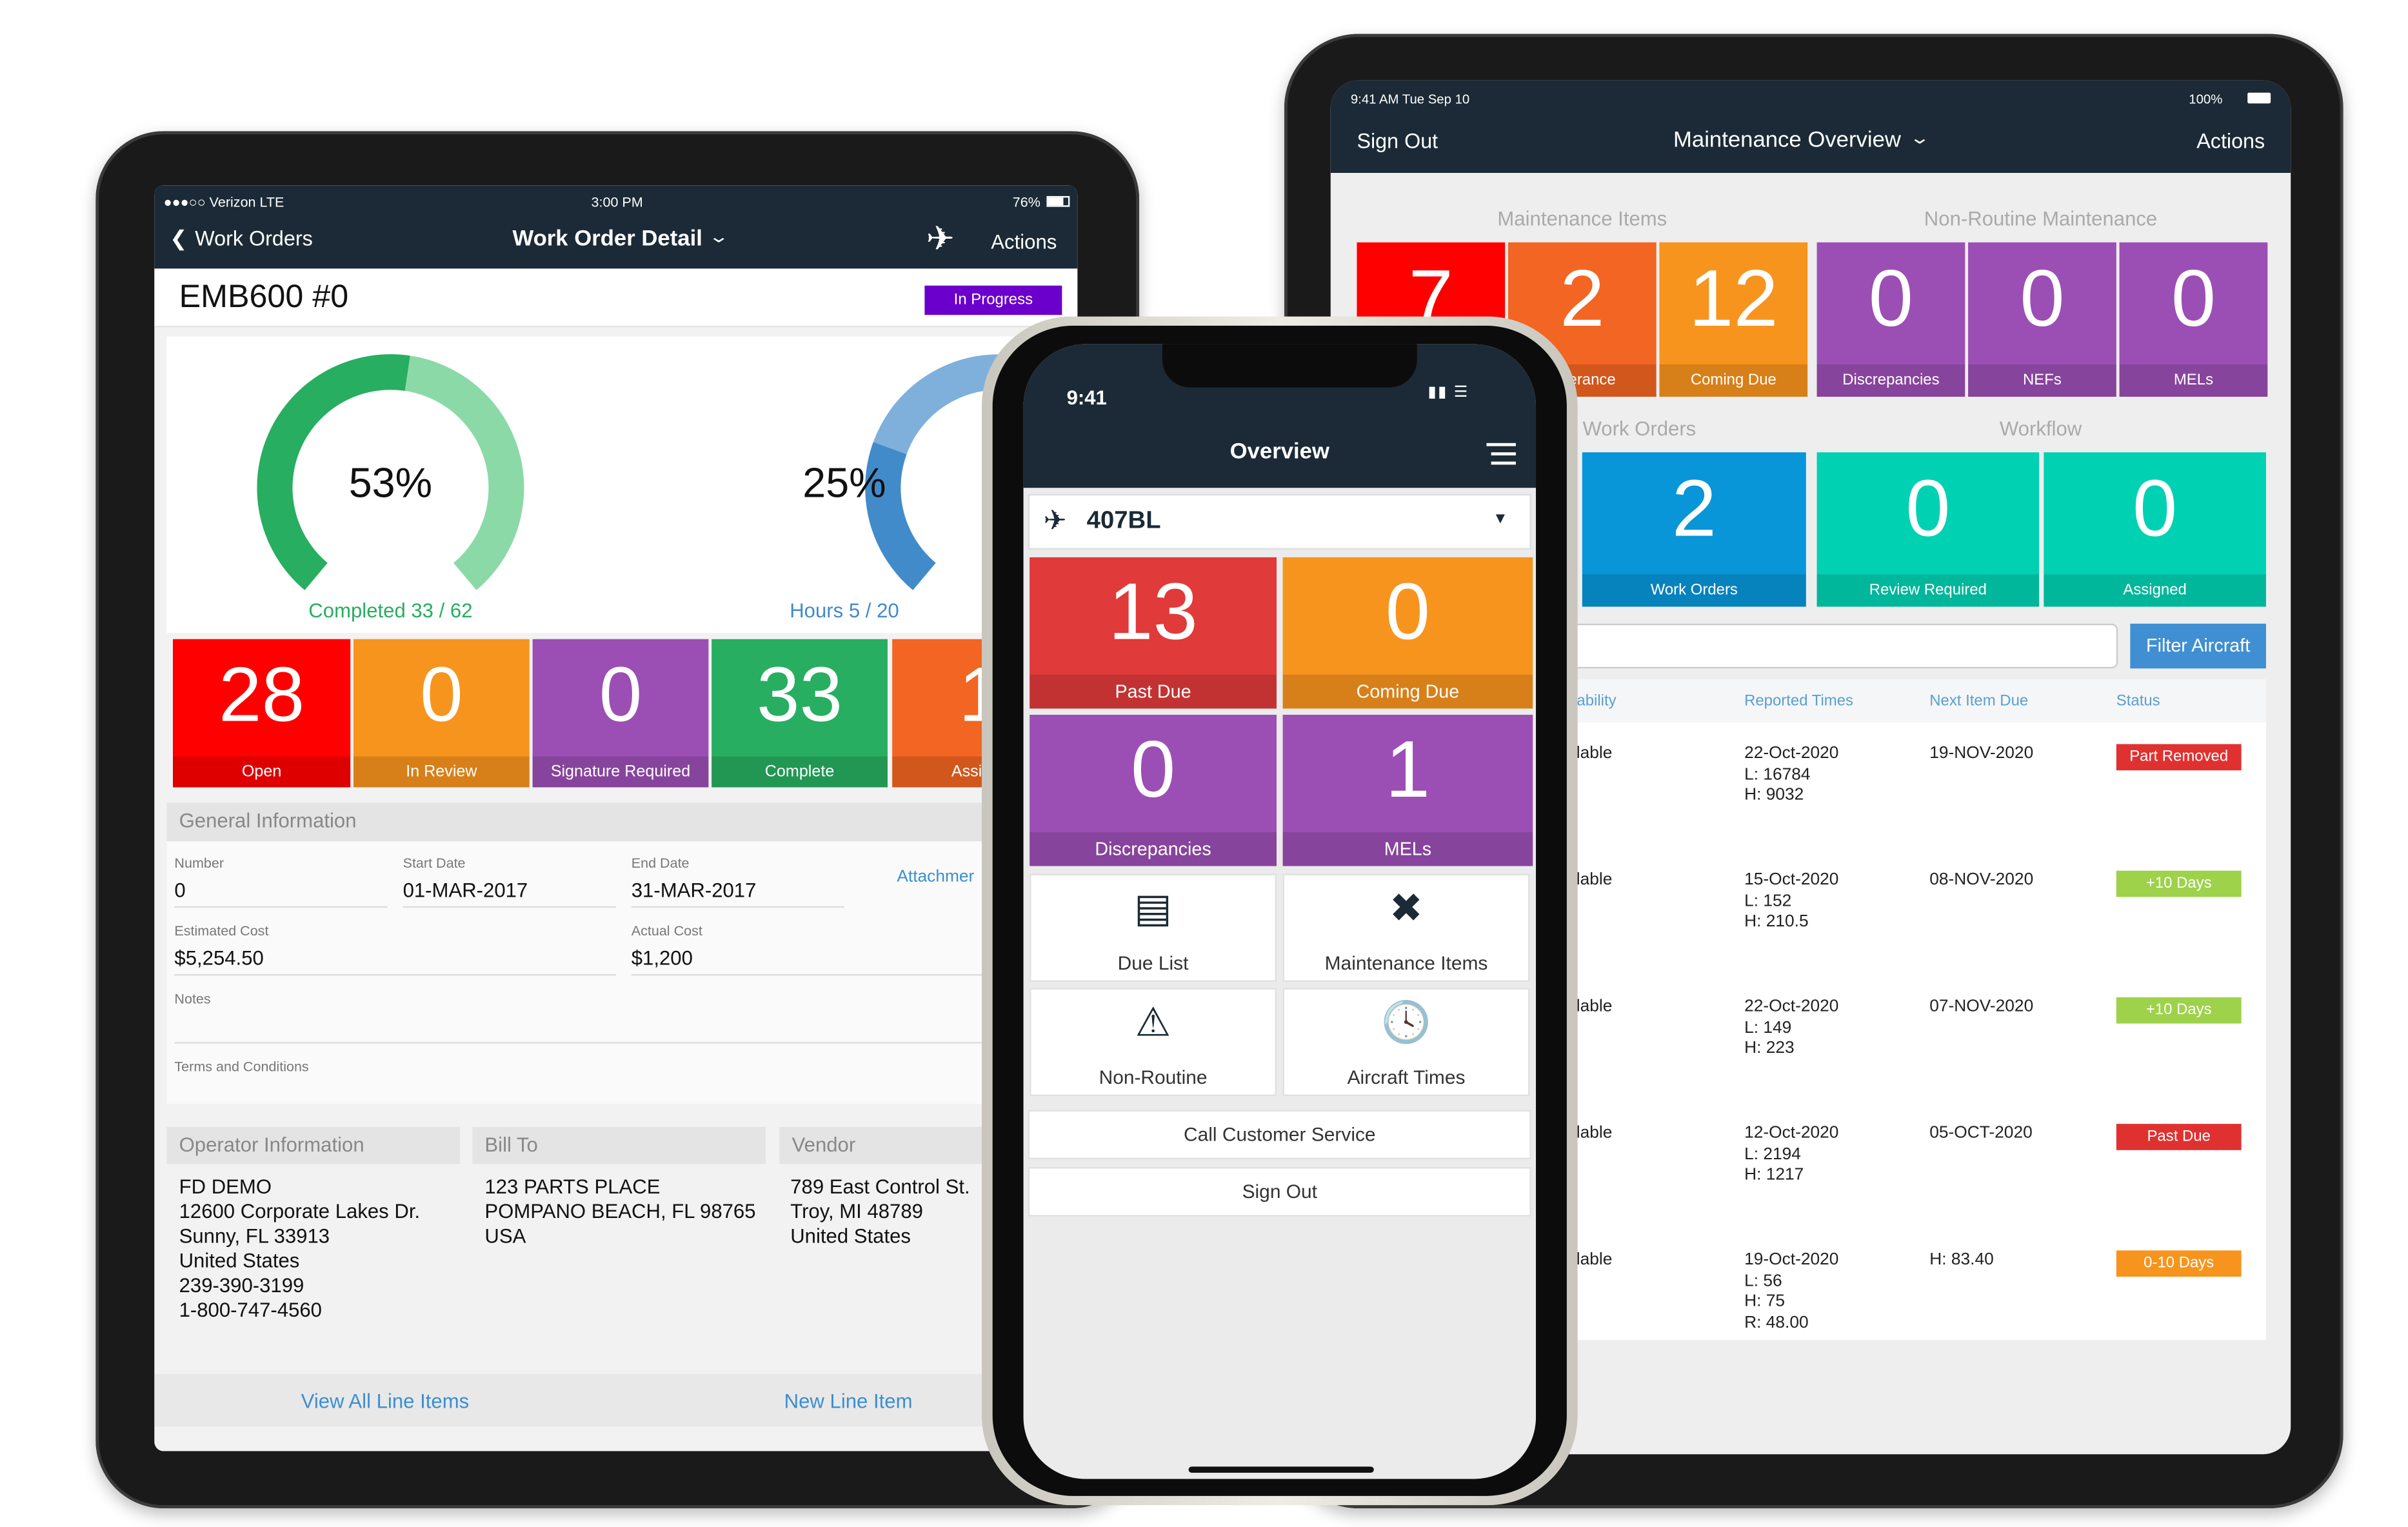 The width and height of the screenshot is (2408, 1527). What do you see at coordinates (441, 713) in the screenshot?
I see `tile-in-review: 0 In Review` at bounding box center [441, 713].